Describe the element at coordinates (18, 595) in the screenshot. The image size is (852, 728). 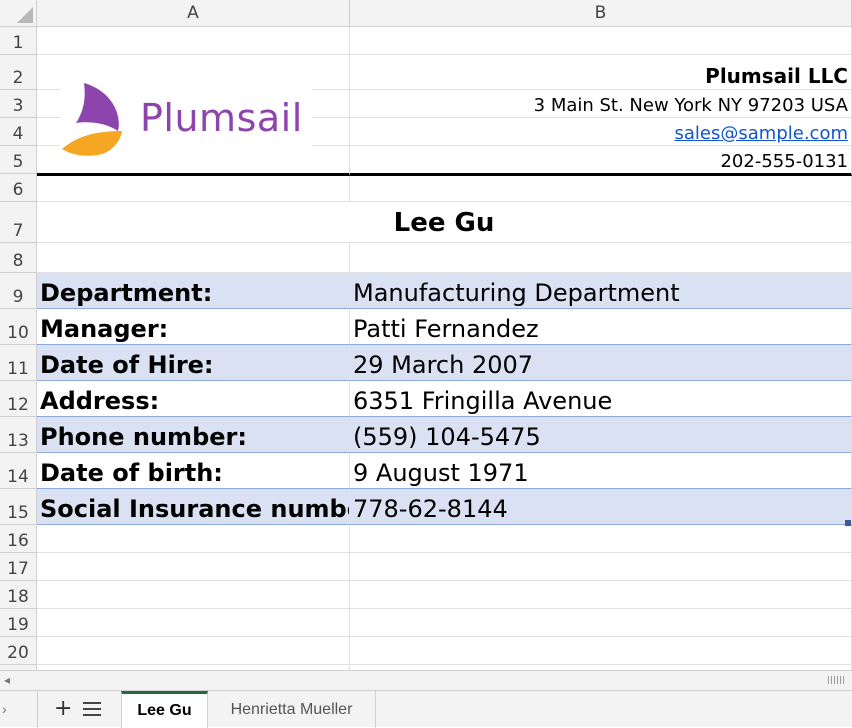
I see `row-header-18: 18` at that location.